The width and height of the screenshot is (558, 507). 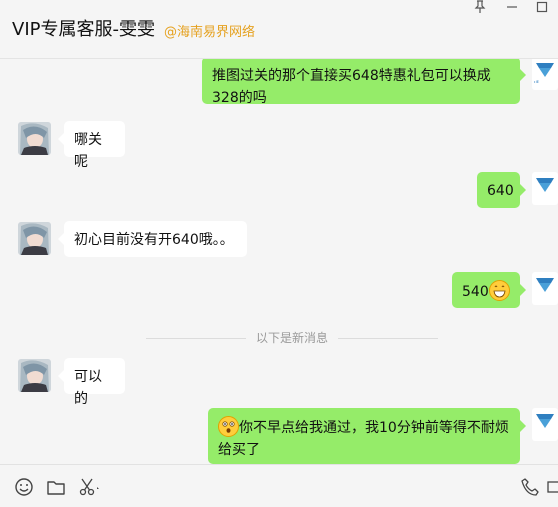 What do you see at coordinates (545, 74) in the screenshot?
I see `avatar: ᶦᴵᴱ` at bounding box center [545, 74].